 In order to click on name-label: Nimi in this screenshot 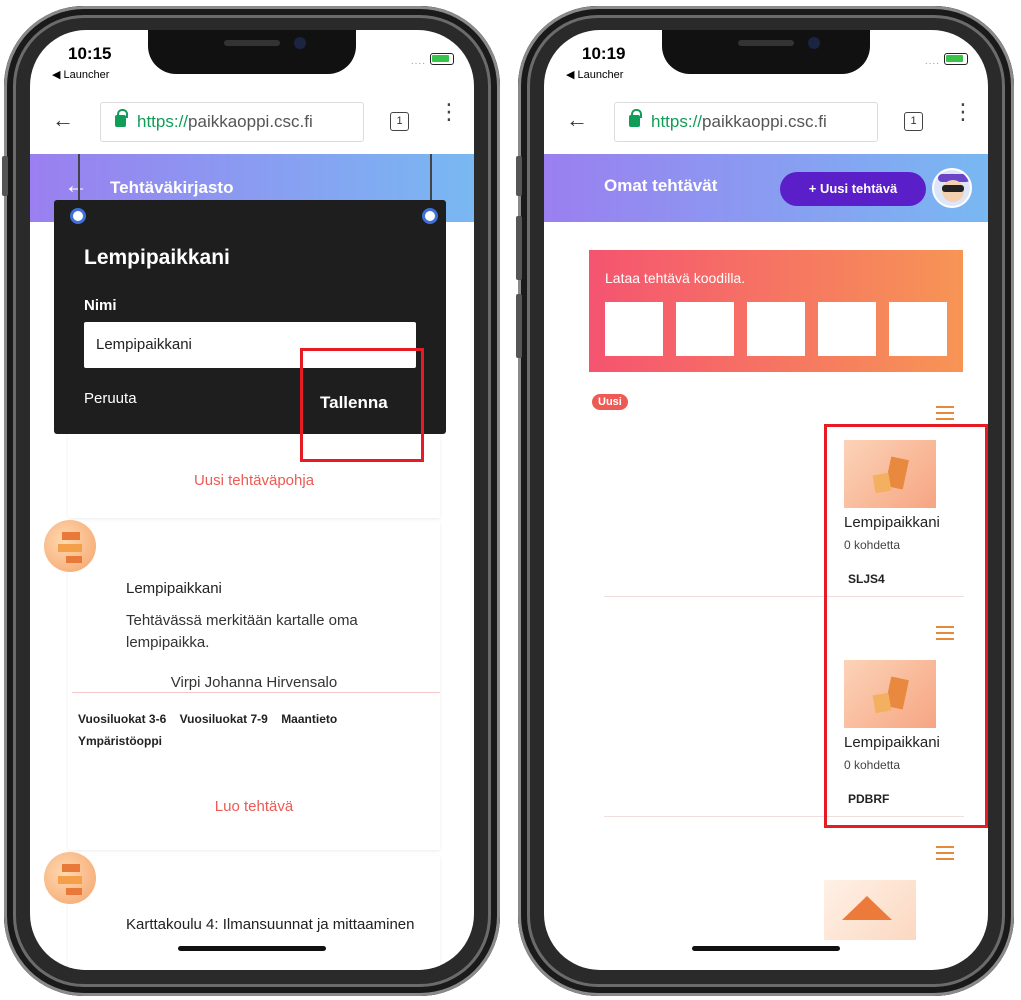, I will do `click(100, 305)`.